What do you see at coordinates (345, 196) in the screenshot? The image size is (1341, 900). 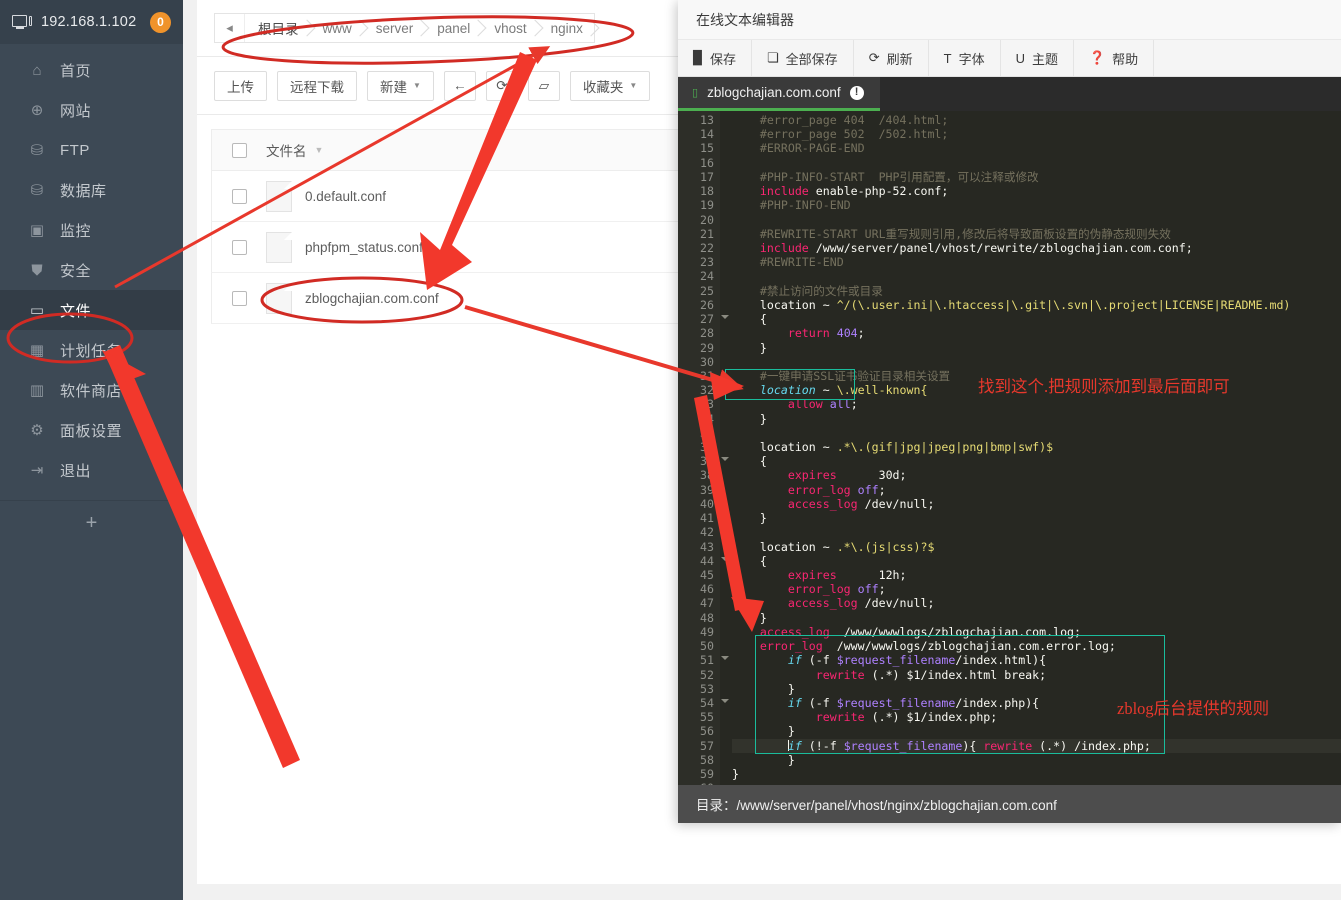 I see `file-name: 0.default.conf` at bounding box center [345, 196].